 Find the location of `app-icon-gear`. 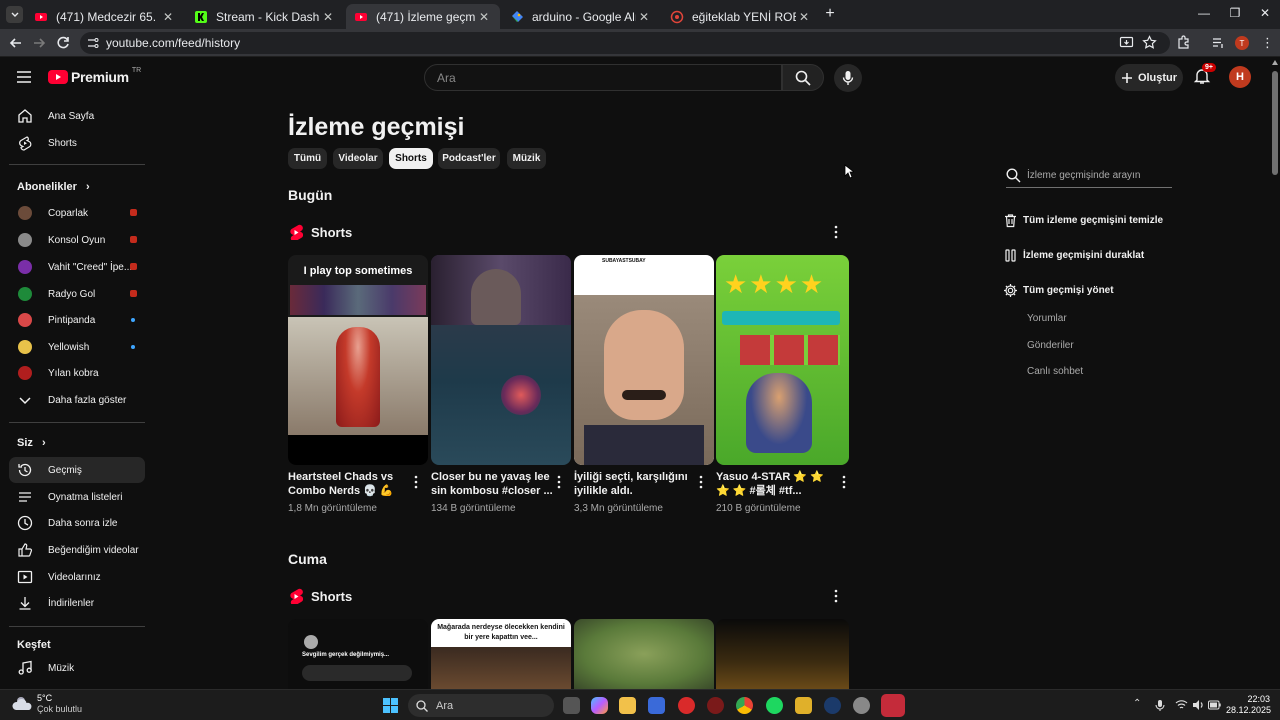

app-icon-gear is located at coordinates (861, 705).